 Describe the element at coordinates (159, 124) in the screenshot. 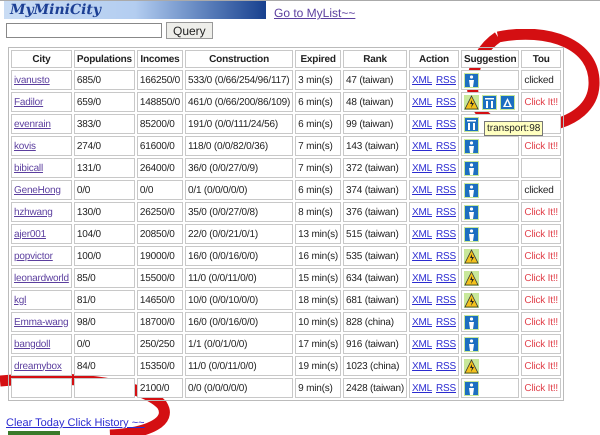

I see `incomes-cell: 85200/0` at that location.